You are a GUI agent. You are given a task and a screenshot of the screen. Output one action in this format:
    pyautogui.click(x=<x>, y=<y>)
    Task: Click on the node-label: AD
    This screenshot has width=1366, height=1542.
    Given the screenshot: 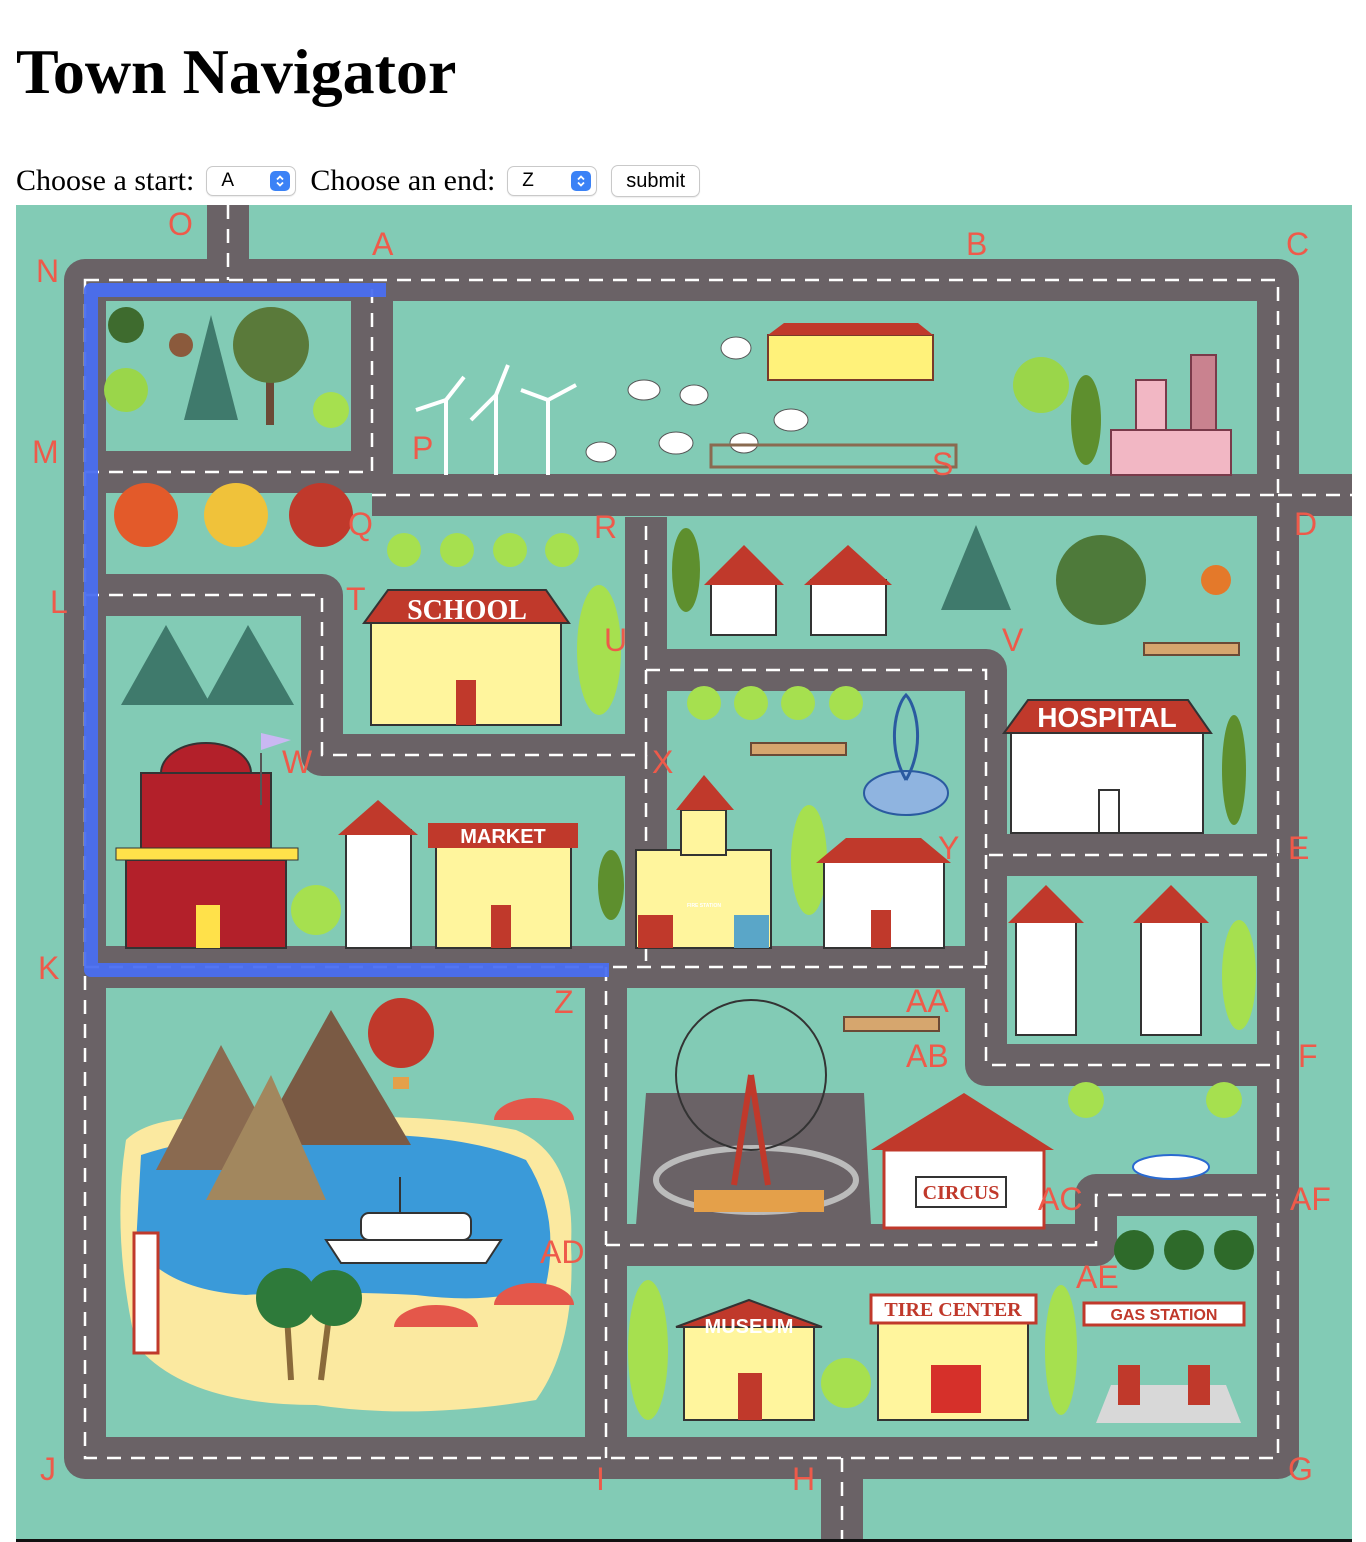 What is the action you would take?
    pyautogui.click(x=562, y=1252)
    